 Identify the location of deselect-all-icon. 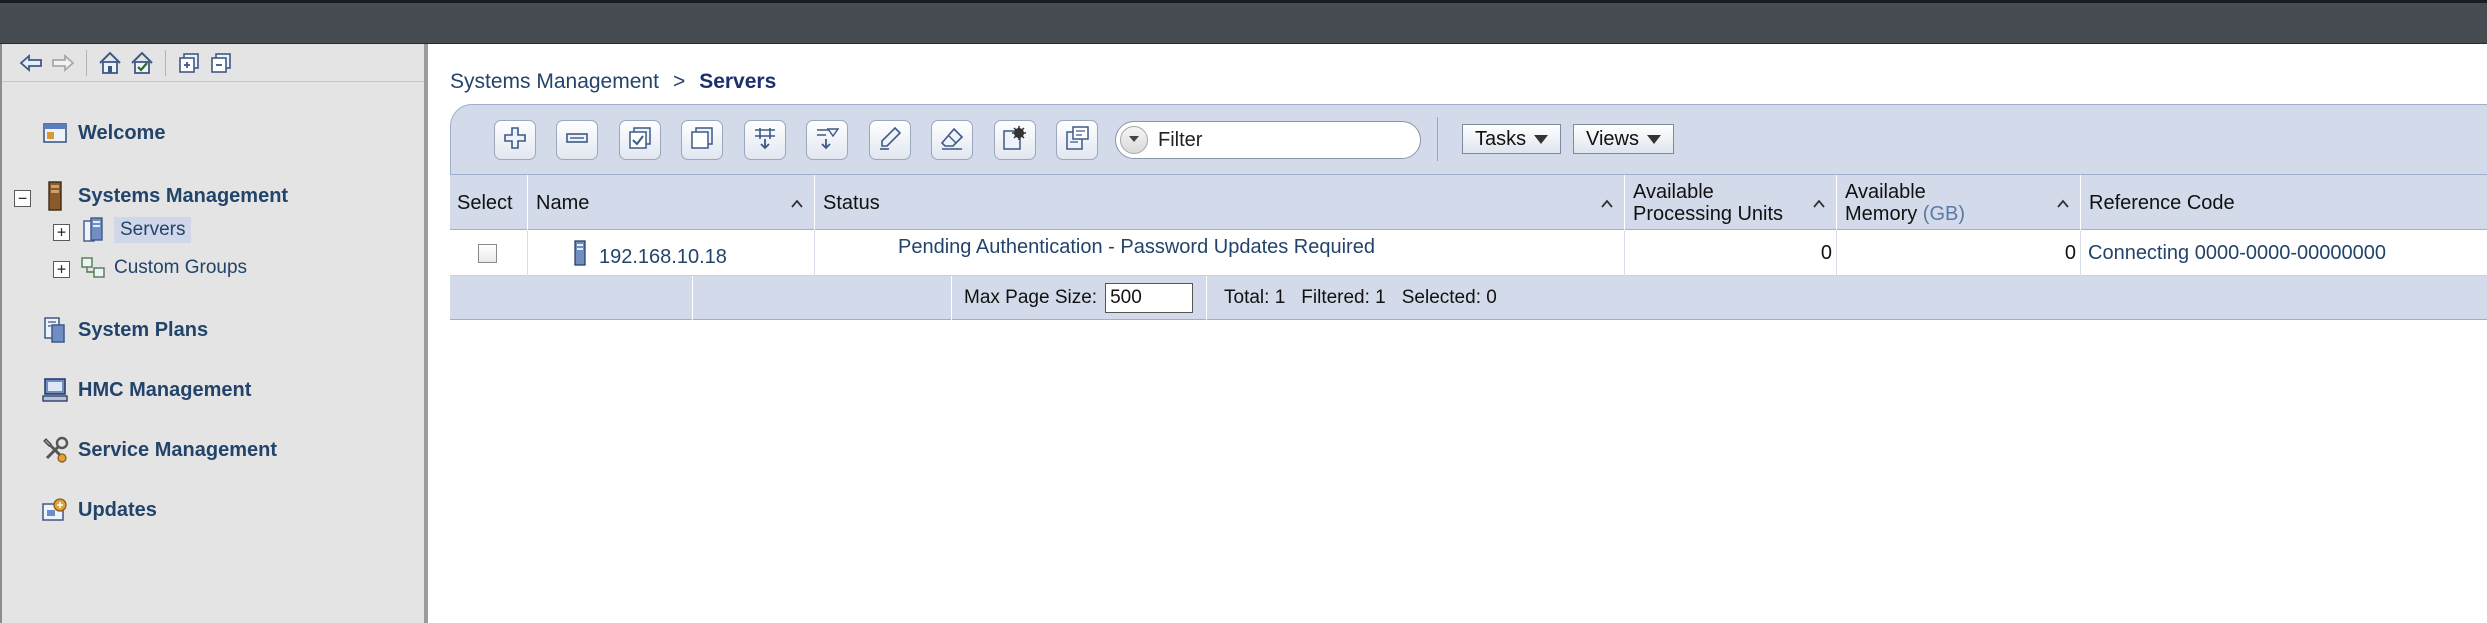
(702, 140).